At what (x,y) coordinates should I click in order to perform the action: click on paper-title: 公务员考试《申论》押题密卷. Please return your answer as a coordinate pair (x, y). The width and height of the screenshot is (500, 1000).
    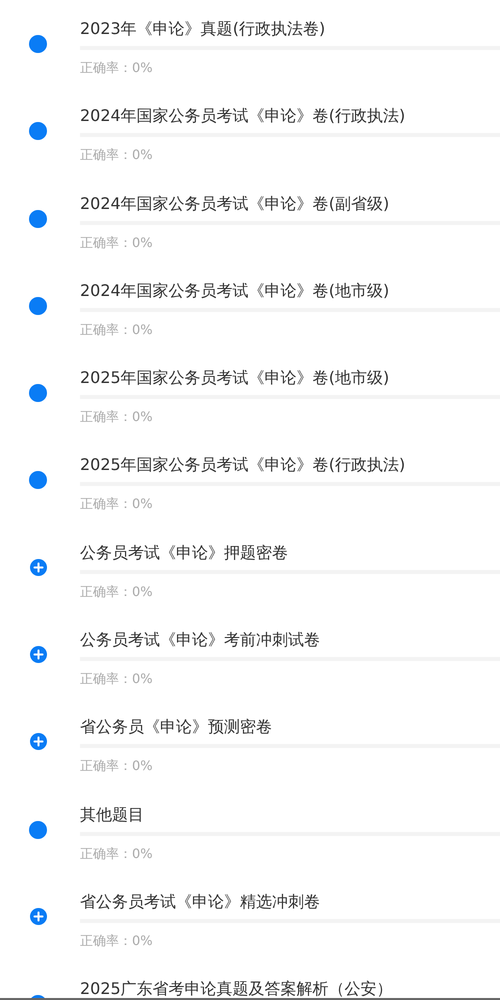
    Looking at the image, I should click on (290, 553).